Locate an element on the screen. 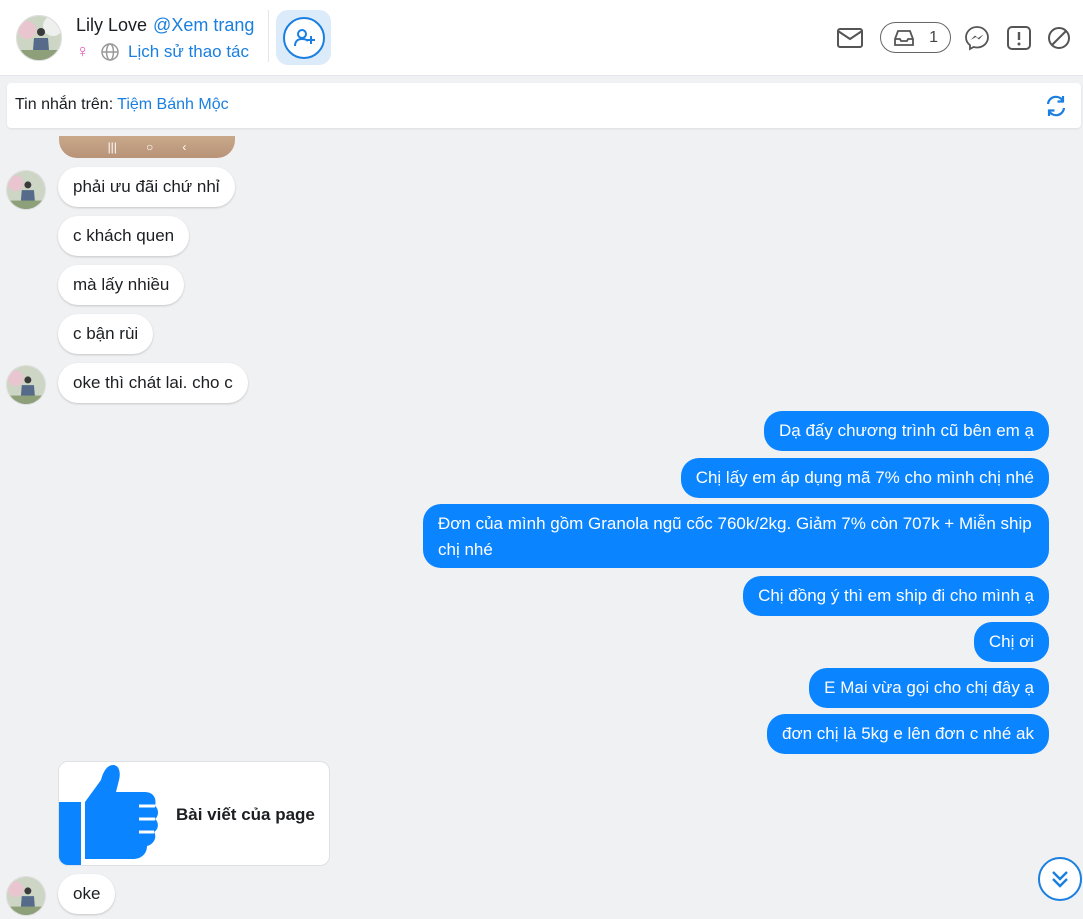 The height and width of the screenshot is (919, 1083). page-info-label: Tin nhắn trên: Tiệm Bánh Mộc is located at coordinates (122, 105).